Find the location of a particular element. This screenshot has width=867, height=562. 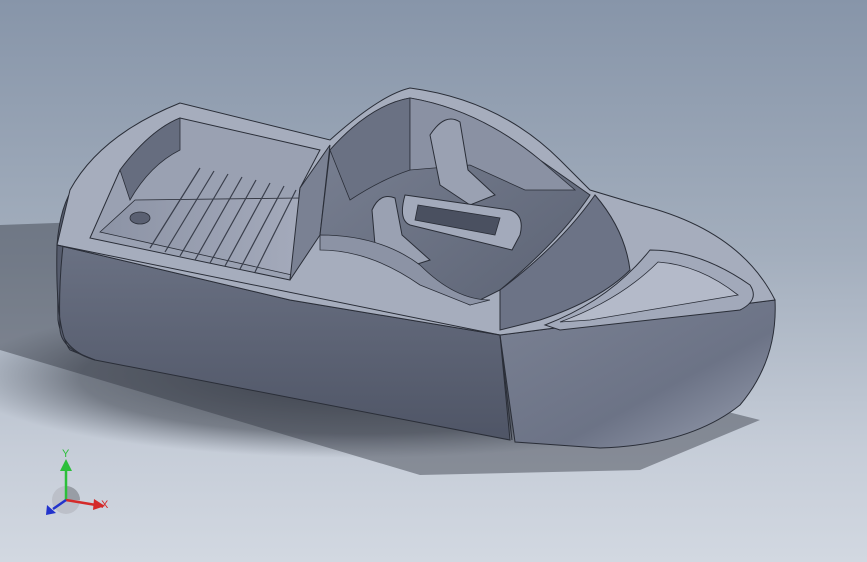

x-axis-label: X is located at coordinates (105, 505).